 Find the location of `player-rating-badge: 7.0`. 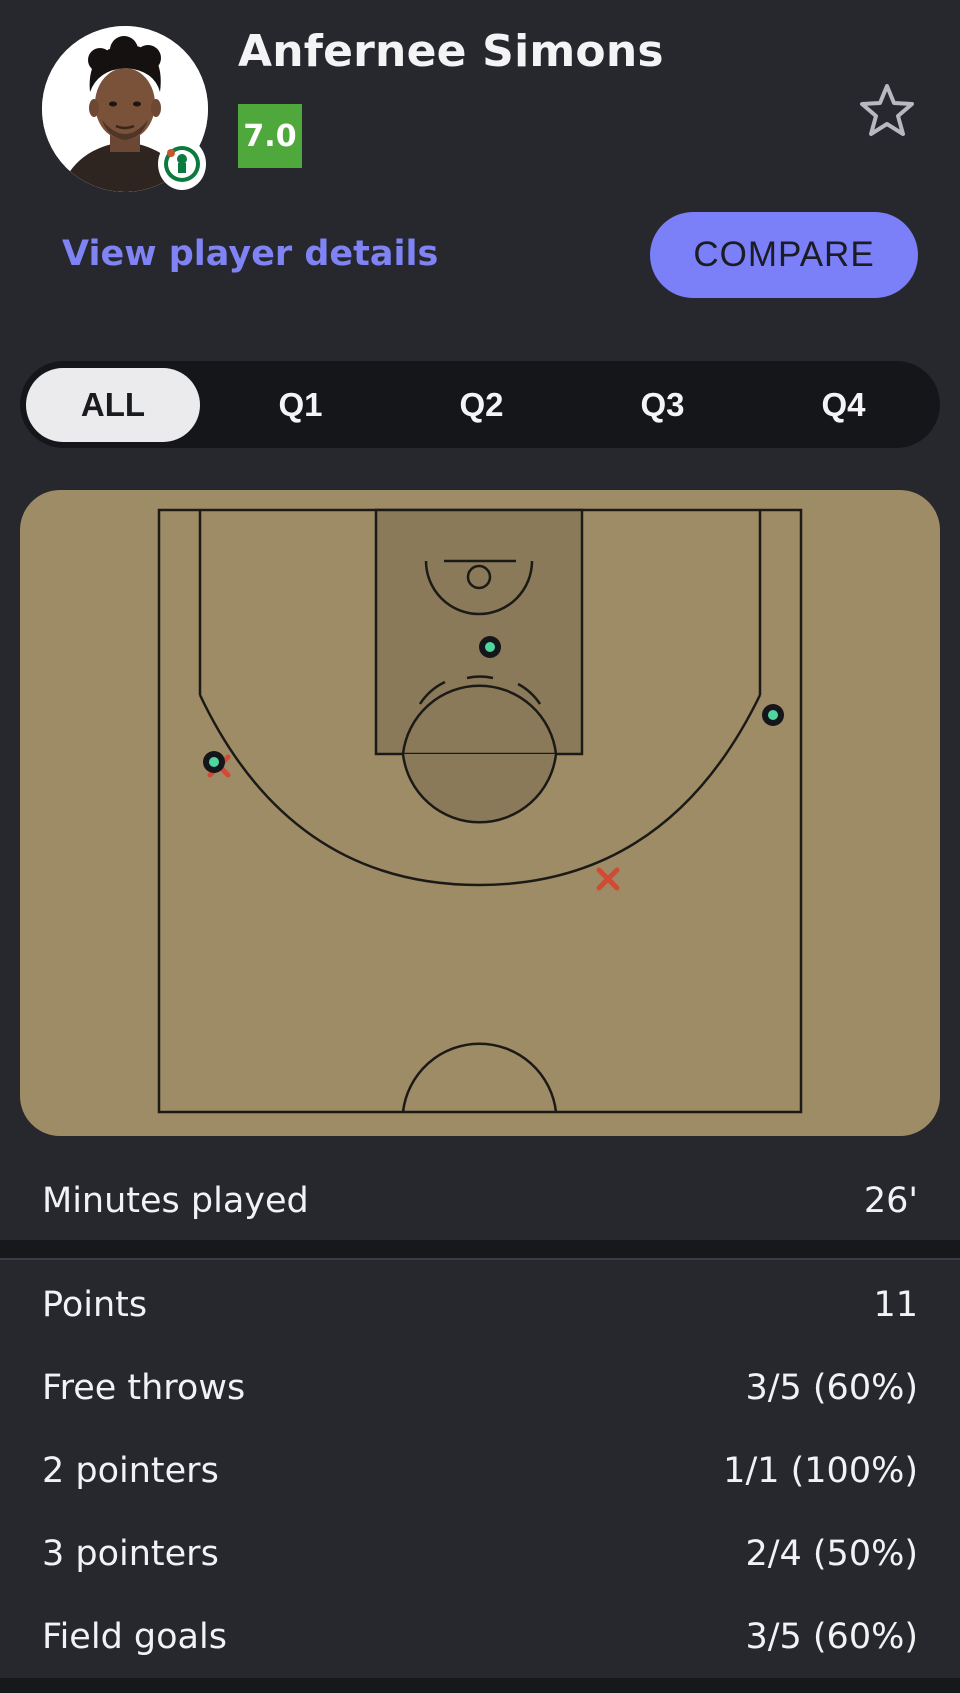

player-rating-badge: 7.0 is located at coordinates (270, 136).